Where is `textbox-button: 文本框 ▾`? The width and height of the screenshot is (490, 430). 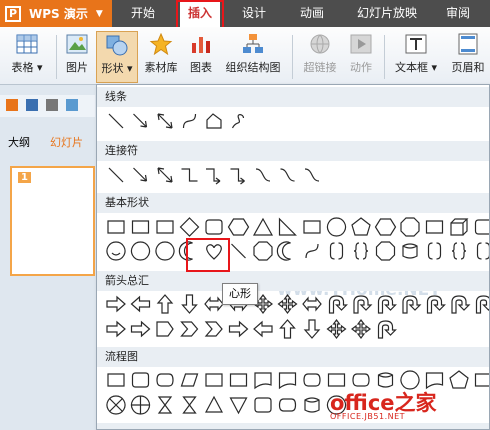
textbox-button: 文本框 ▾ is located at coordinates (416, 57).